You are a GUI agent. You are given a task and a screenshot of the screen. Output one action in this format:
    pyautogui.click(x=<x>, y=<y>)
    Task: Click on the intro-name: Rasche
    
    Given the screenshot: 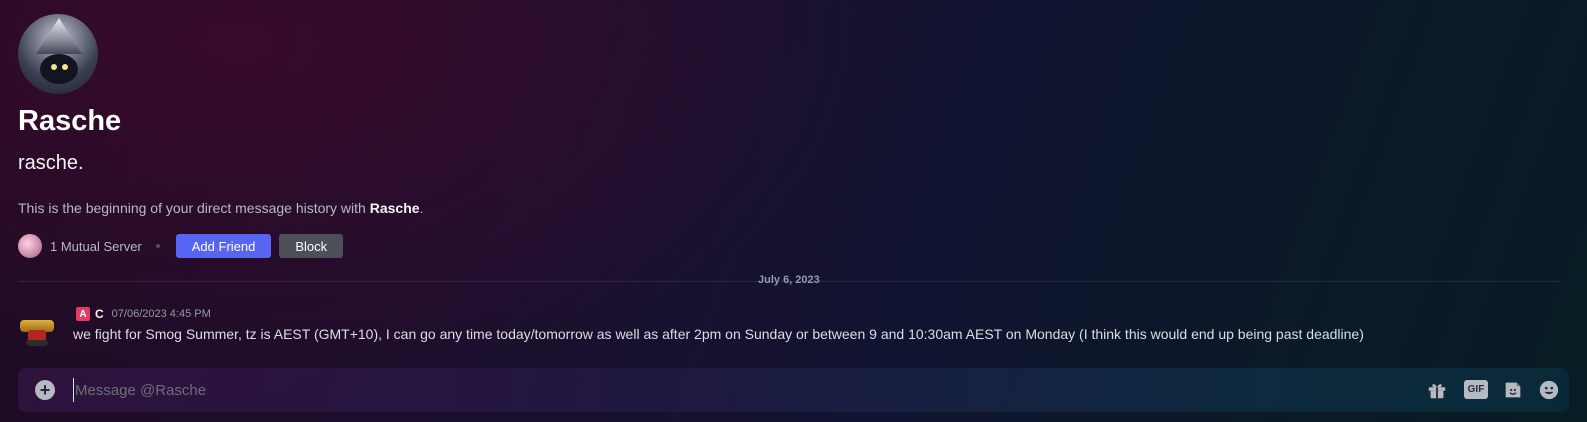 What is the action you would take?
    pyautogui.click(x=394, y=208)
    